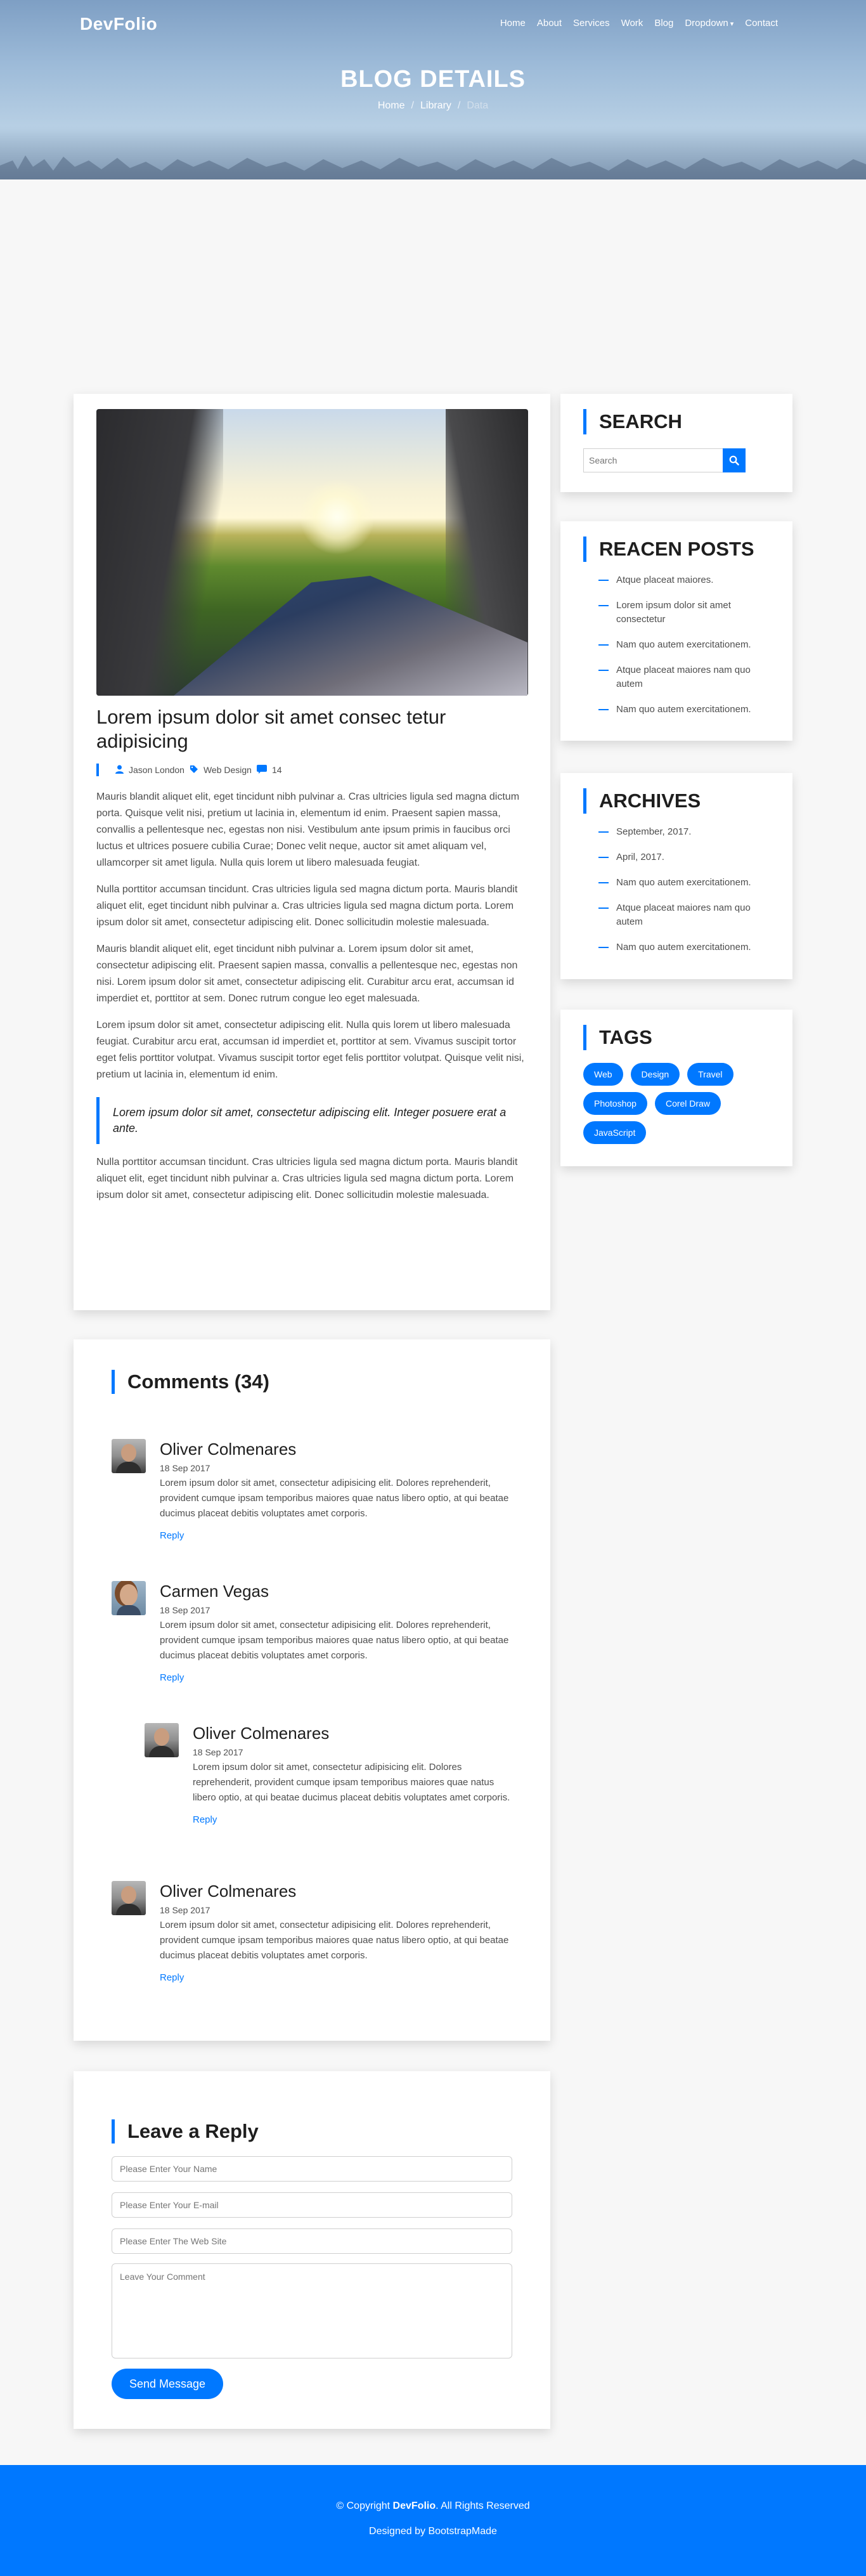  I want to click on email-field, so click(312, 2205).